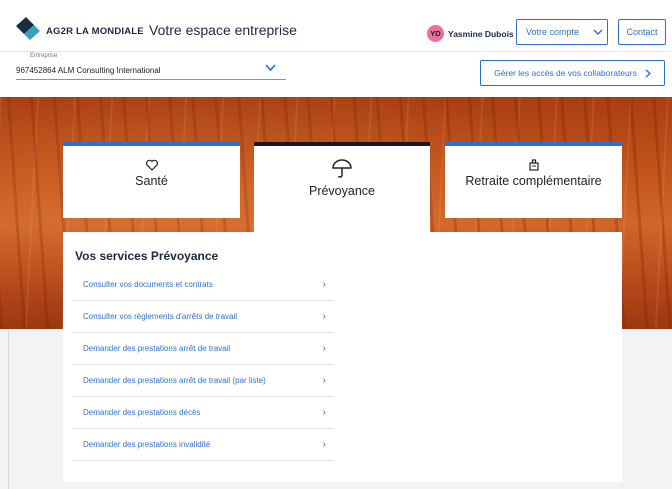  I want to click on chevron-right-icon, so click(648, 73).